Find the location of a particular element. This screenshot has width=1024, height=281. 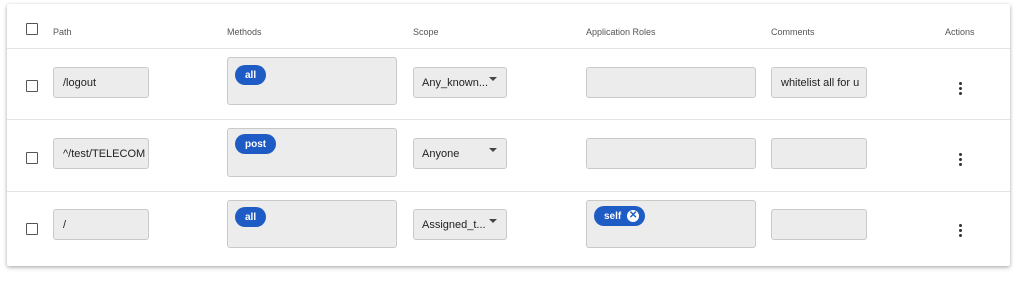

path-value: /logout is located at coordinates (80, 82).